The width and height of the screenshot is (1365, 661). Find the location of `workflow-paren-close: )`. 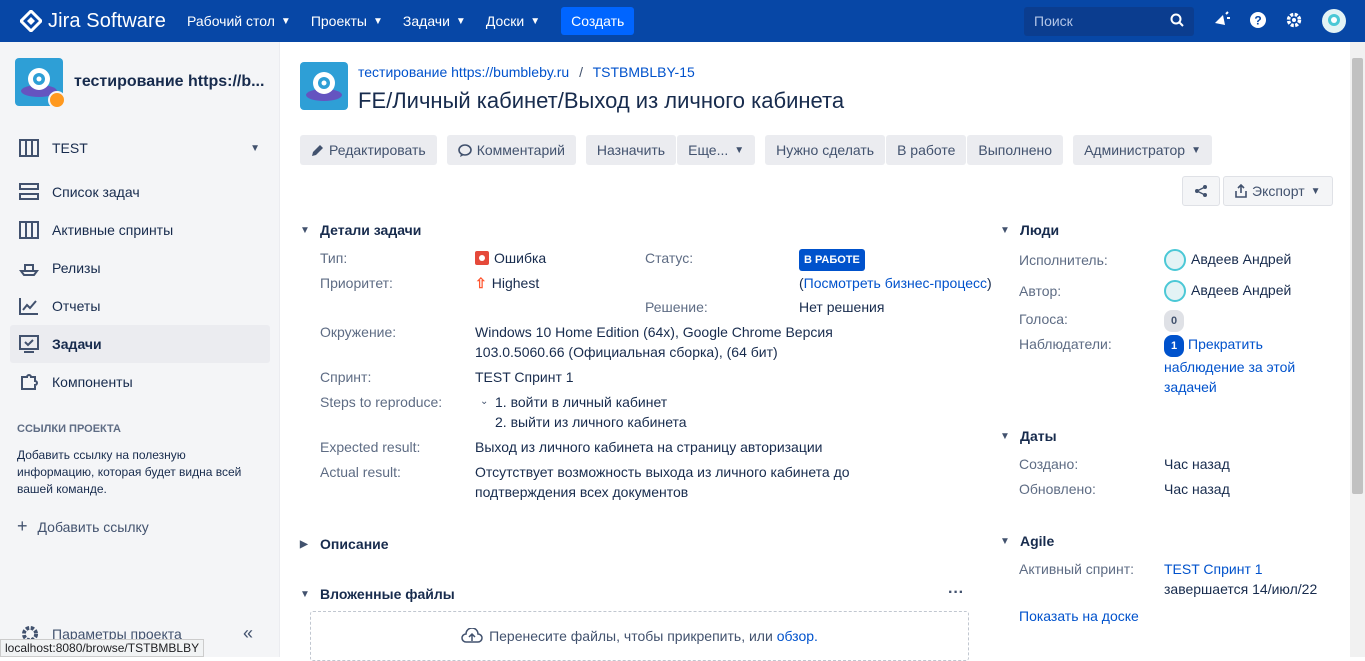

workflow-paren-close: ) is located at coordinates (989, 283).